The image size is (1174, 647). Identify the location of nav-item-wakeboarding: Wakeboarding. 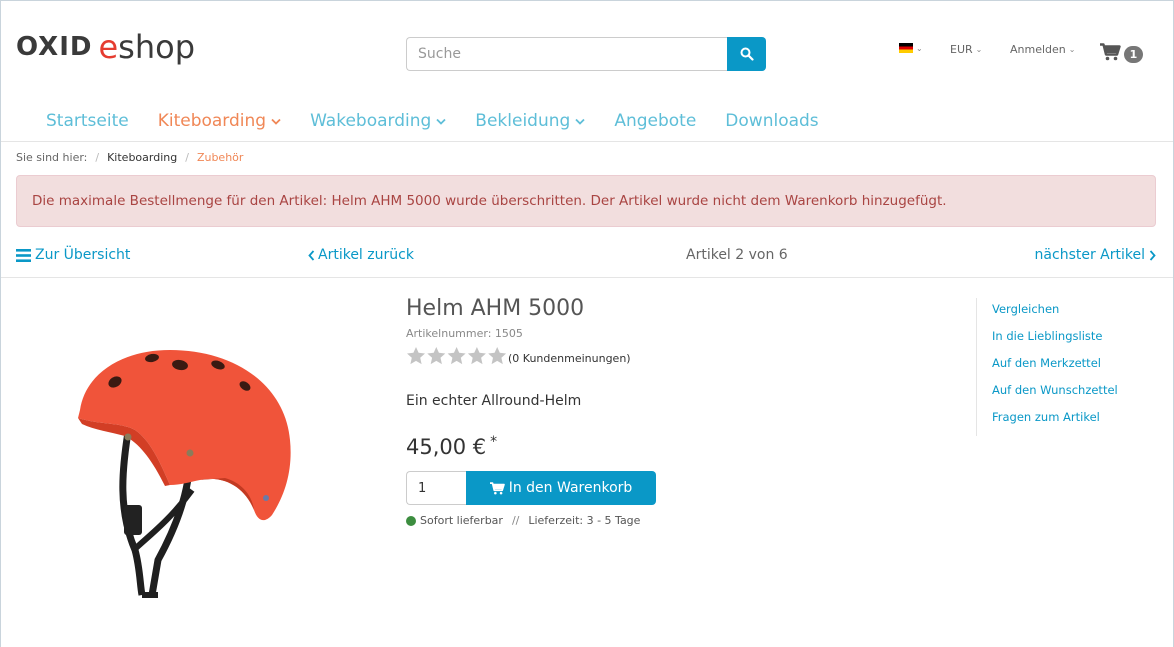
(378, 121).